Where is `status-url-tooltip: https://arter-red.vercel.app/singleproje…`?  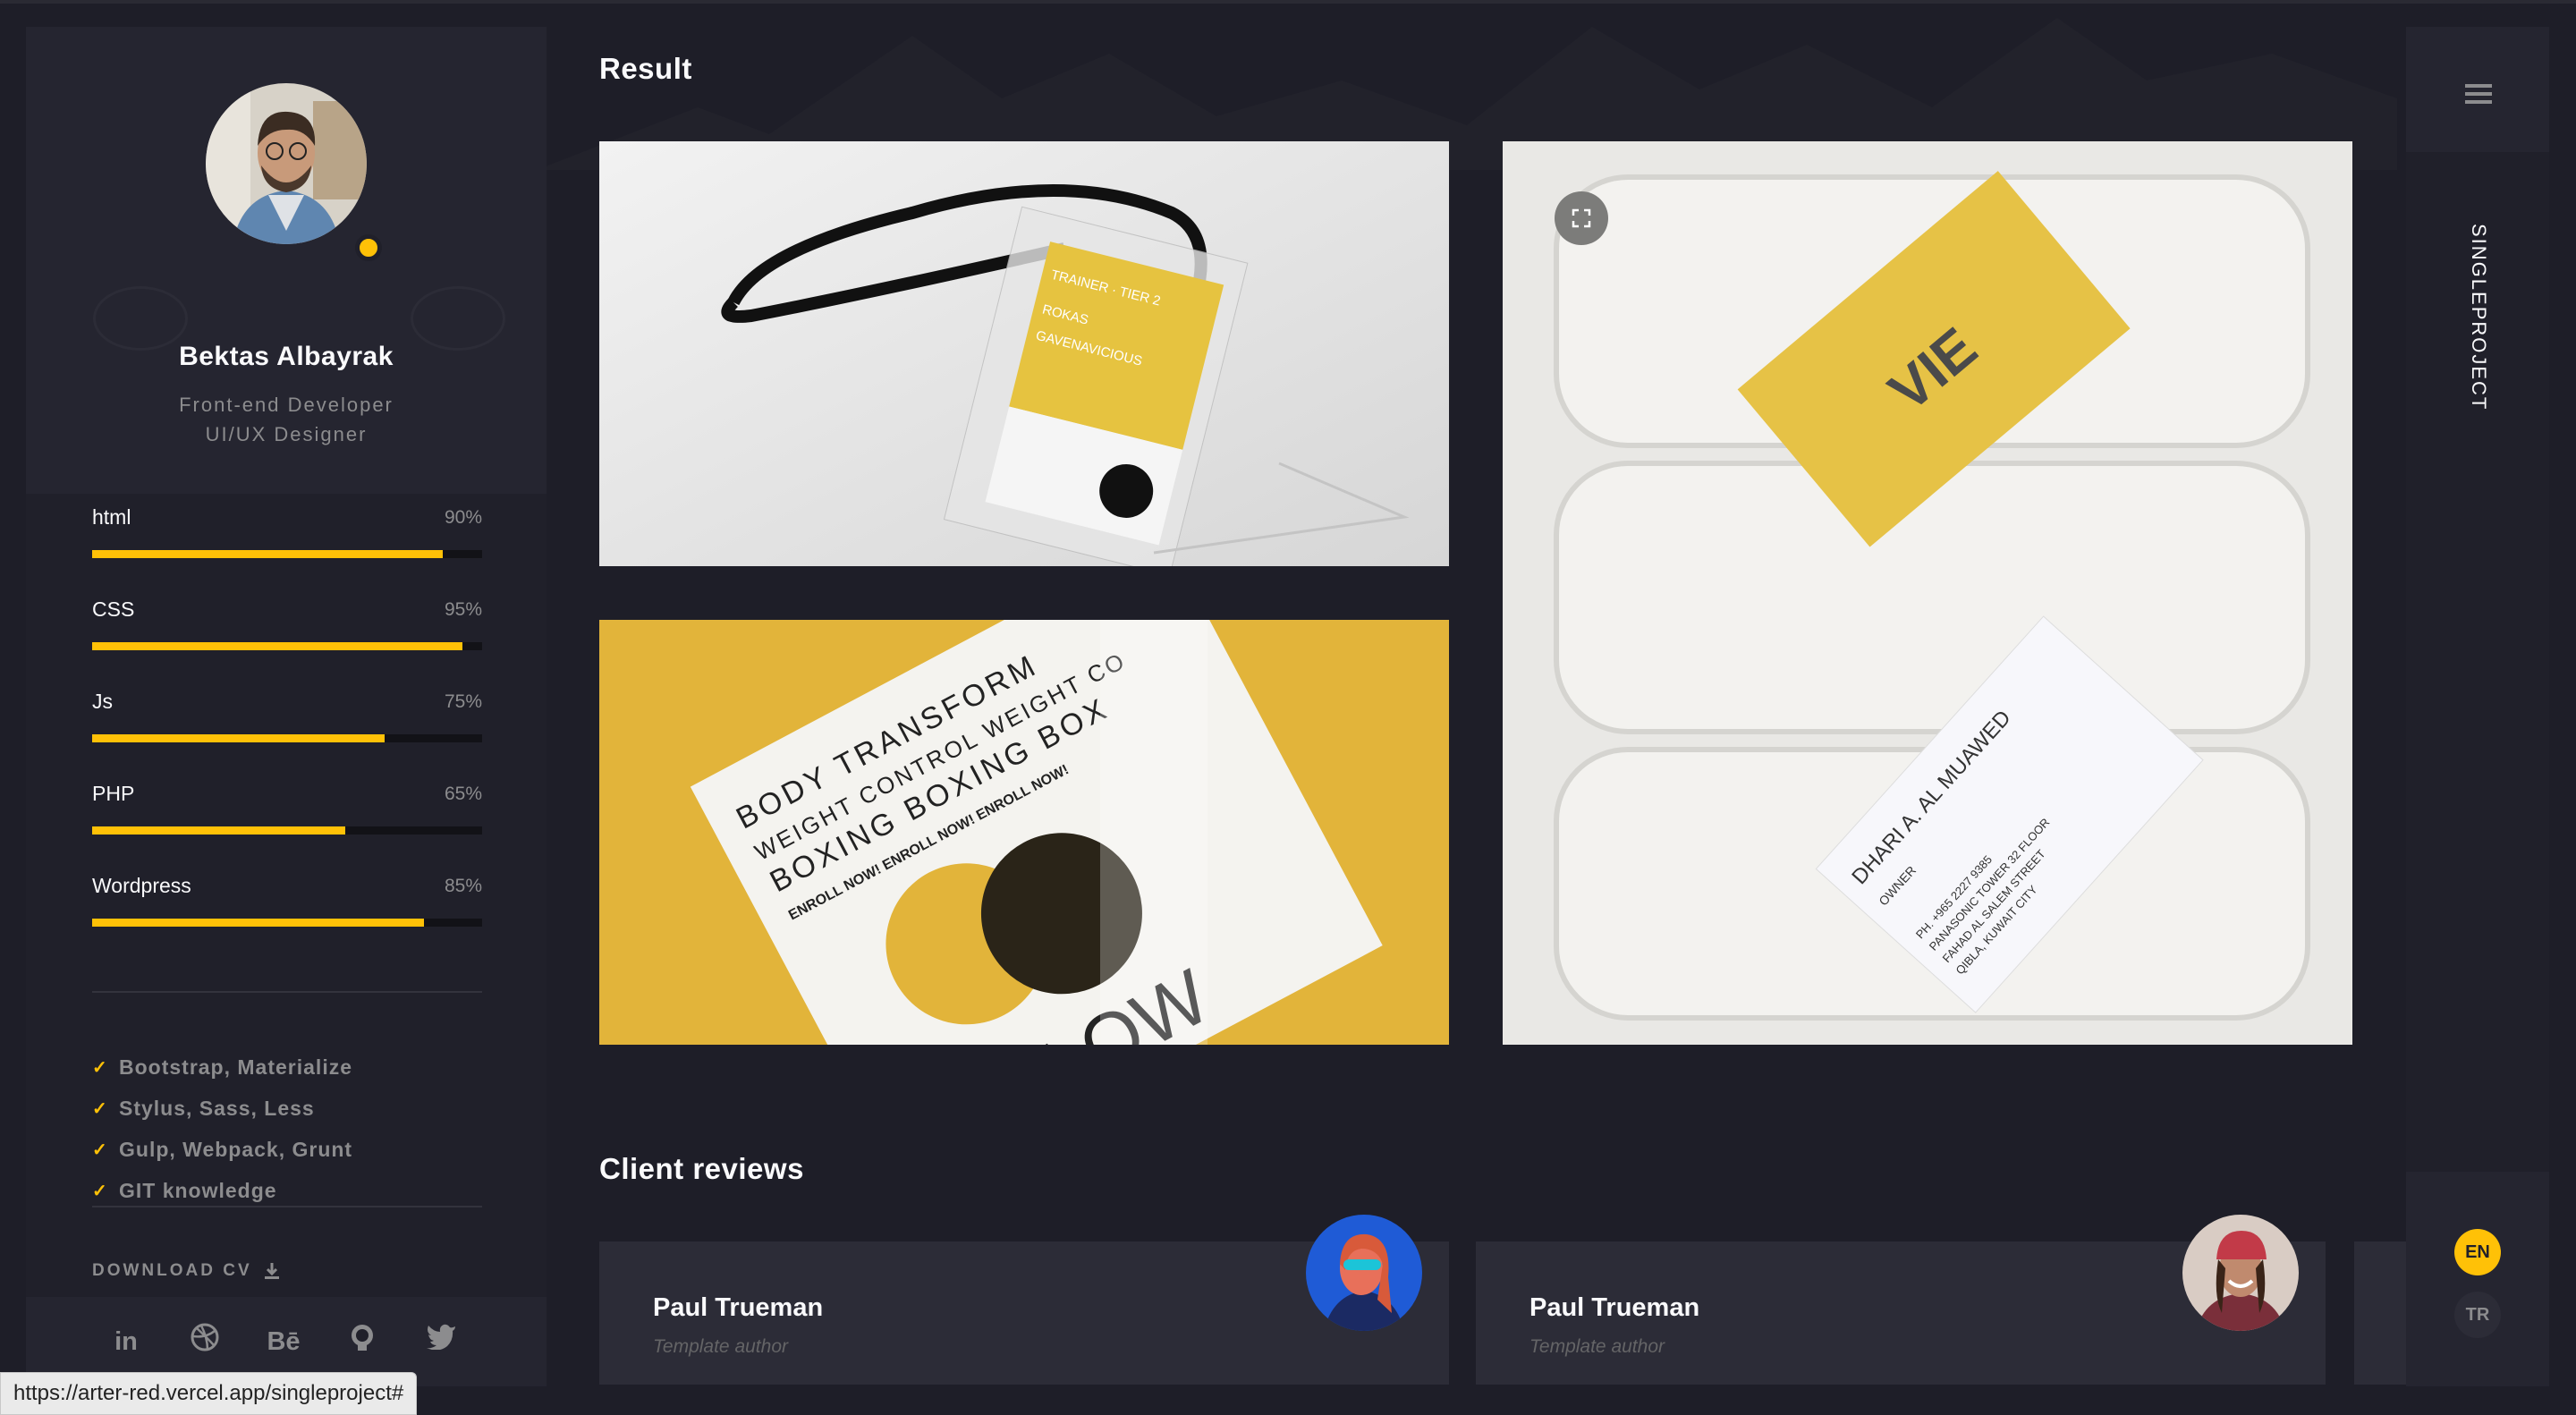 status-url-tooltip: https://arter-red.vercel.app/singleproje… is located at coordinates (209, 1394).